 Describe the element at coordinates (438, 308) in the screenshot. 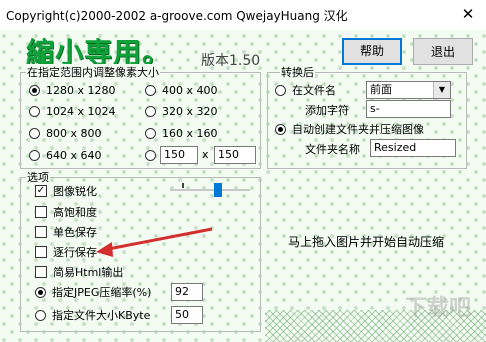

I see `watermark: 下载吧` at that location.